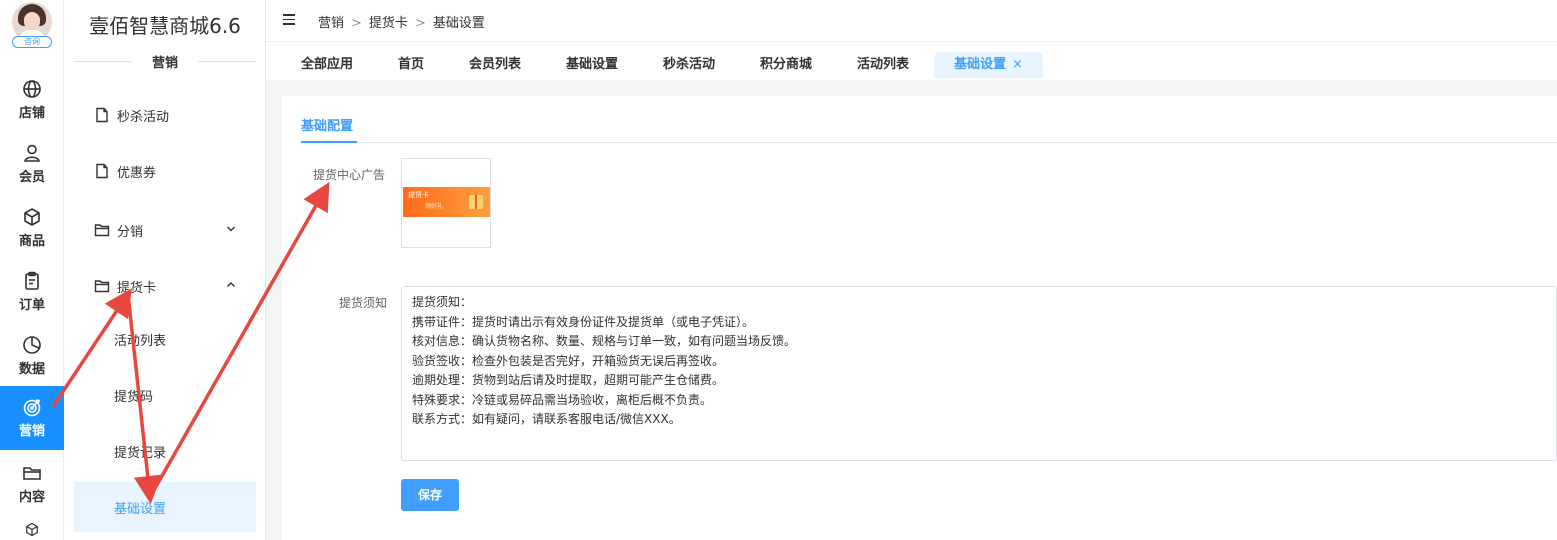  What do you see at coordinates (165, 26) in the screenshot?
I see `brand-title: 壹佰智慧商城6.6` at bounding box center [165, 26].